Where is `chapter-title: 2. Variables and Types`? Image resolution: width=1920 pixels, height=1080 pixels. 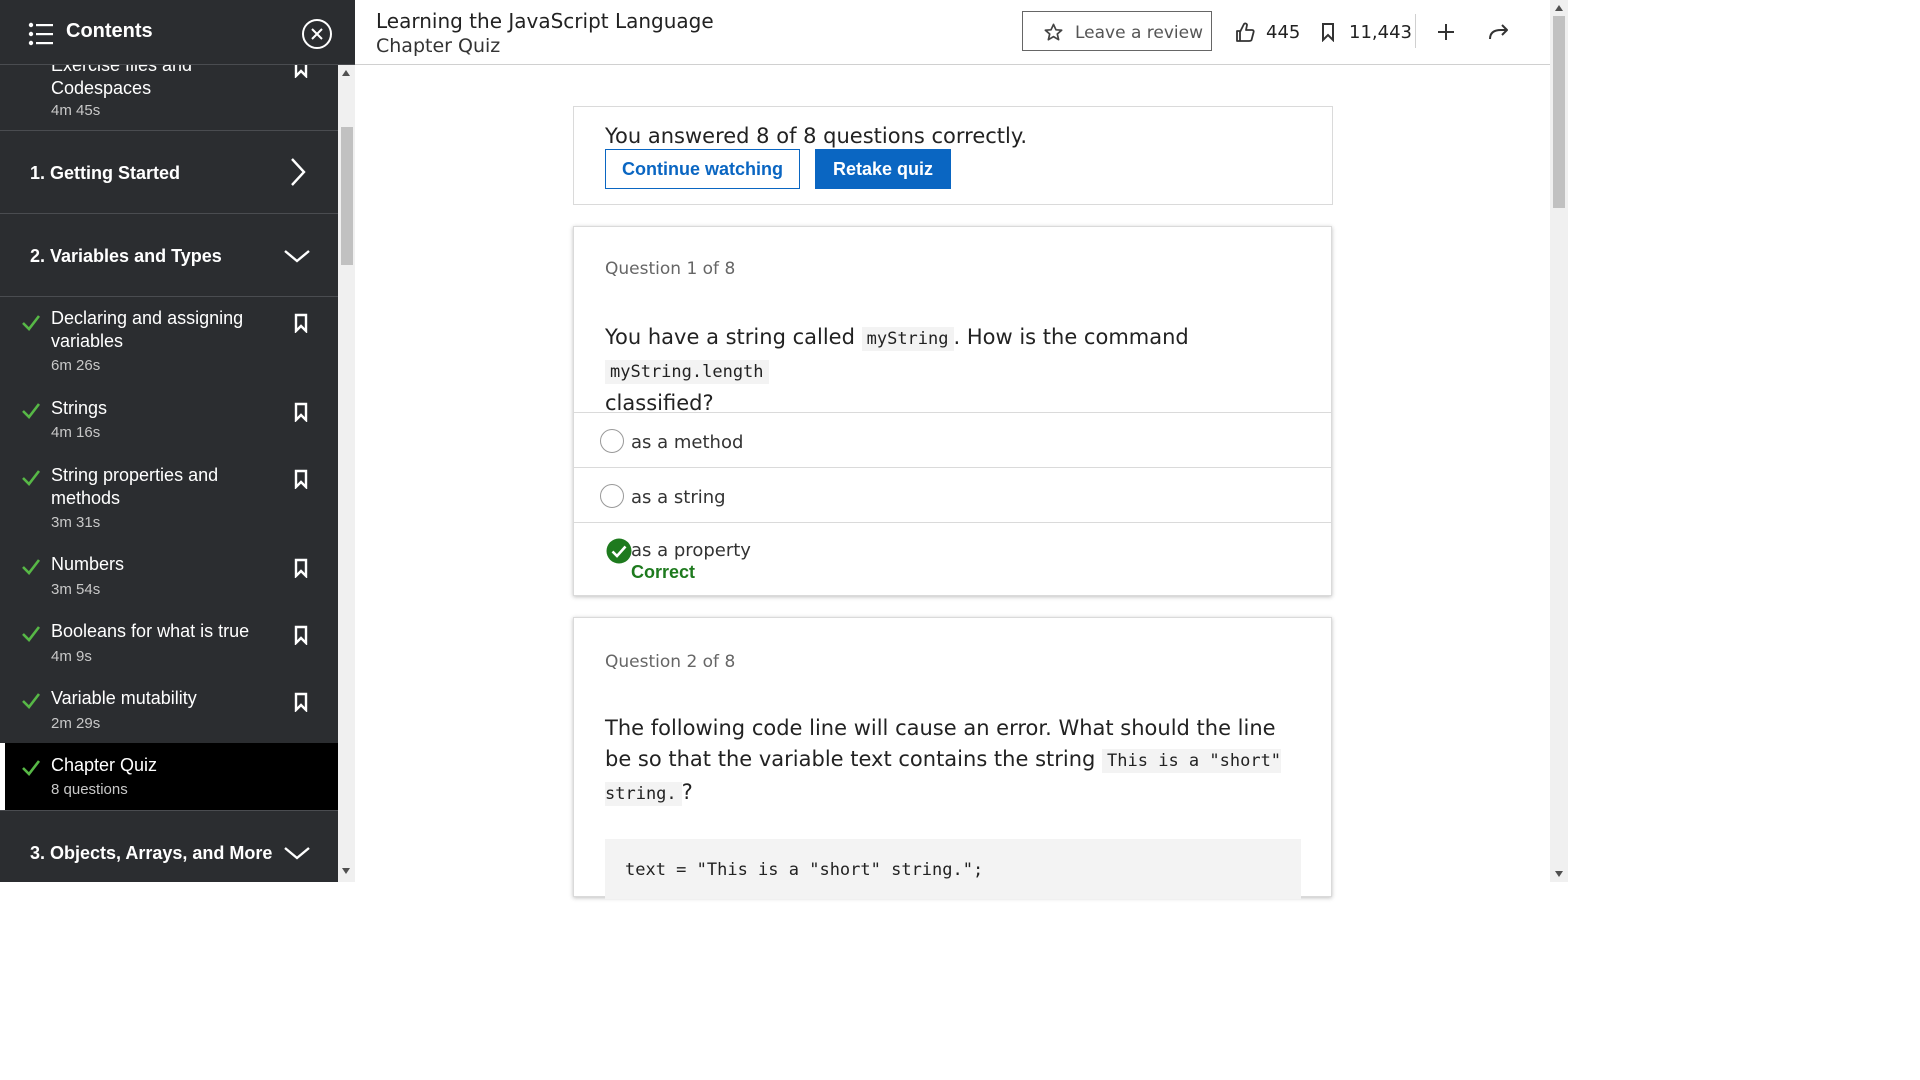 chapter-title: 2. Variables and Types is located at coordinates (126, 256).